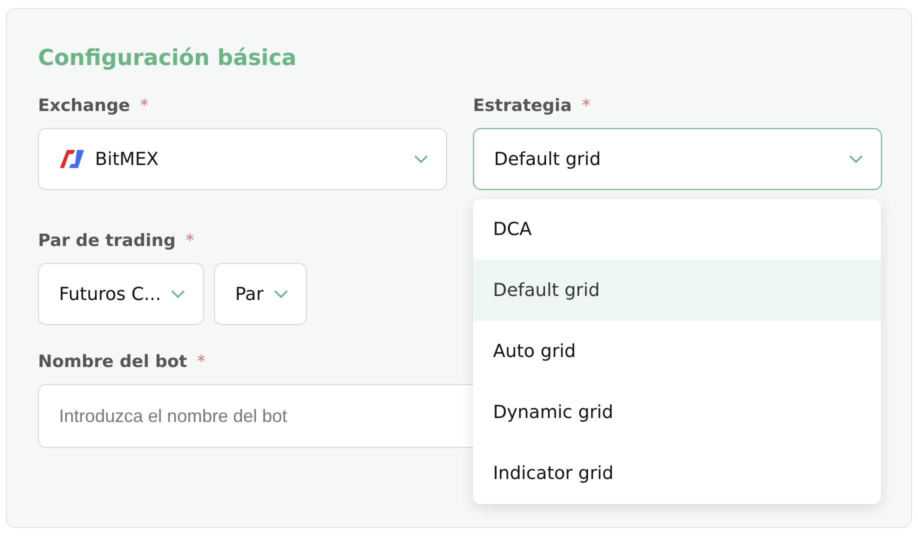 This screenshot has height=536, width=918. I want to click on pair-select: Par, so click(260, 294).